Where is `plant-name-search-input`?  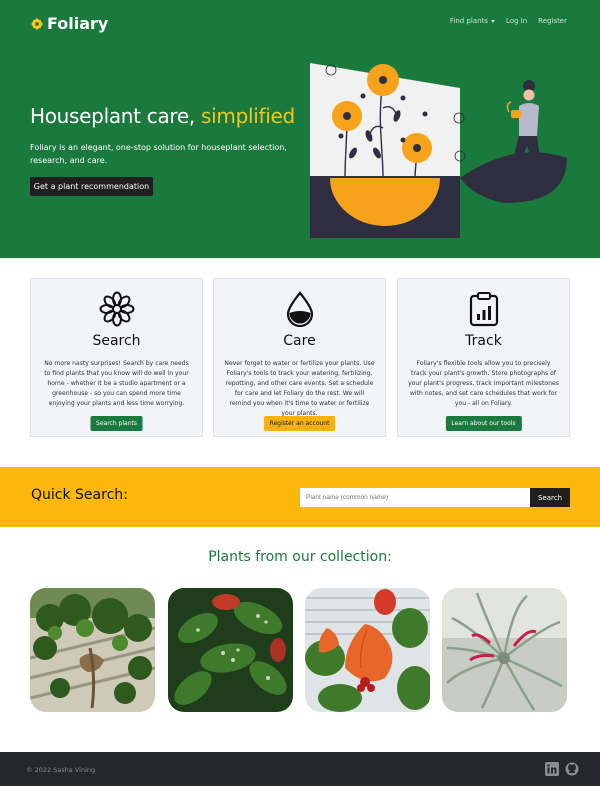 plant-name-search-input is located at coordinates (415, 497).